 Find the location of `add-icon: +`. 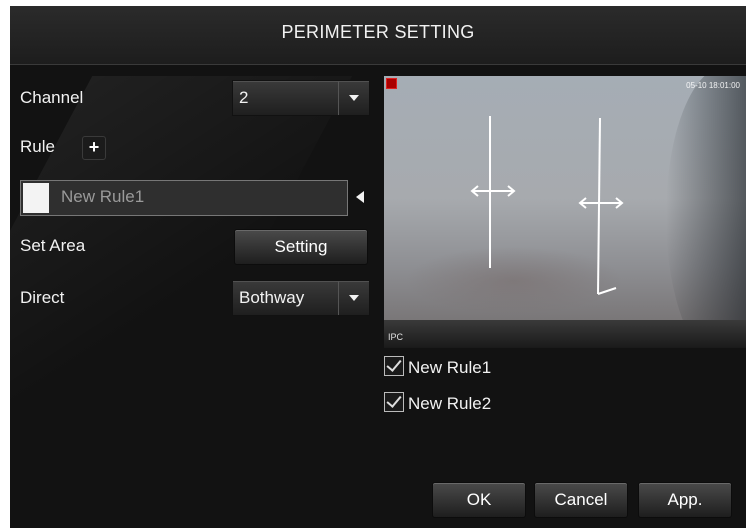

add-icon: + is located at coordinates (94, 147).